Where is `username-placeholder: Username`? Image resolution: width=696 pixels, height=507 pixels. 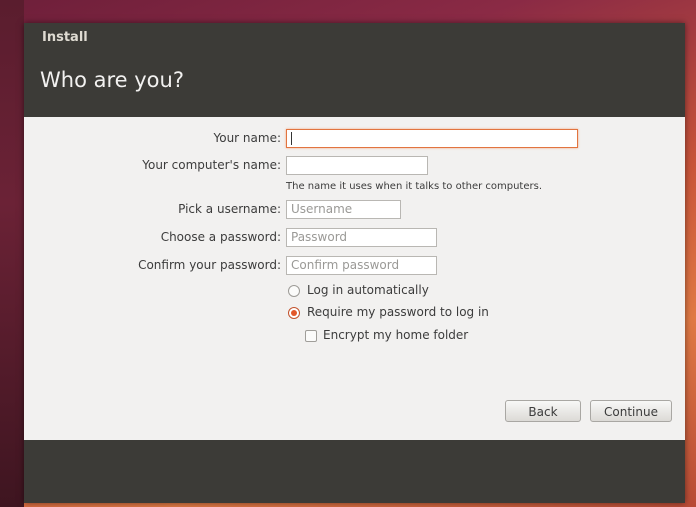 username-placeholder: Username is located at coordinates (322, 209).